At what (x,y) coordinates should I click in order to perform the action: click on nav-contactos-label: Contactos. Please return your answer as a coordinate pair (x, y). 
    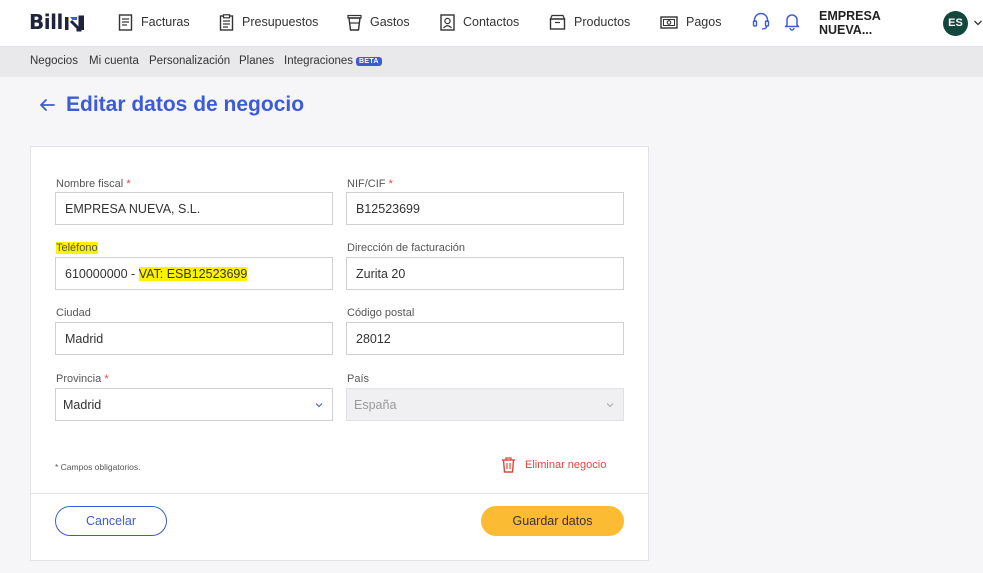
    Looking at the image, I should click on (491, 22).